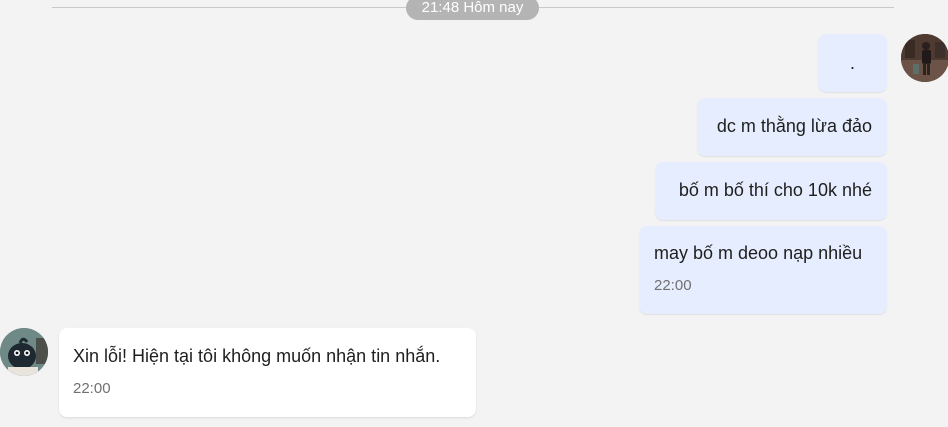  What do you see at coordinates (472, 10) in the screenshot?
I see `time-divider-badge: 21:48 Hôm nay` at bounding box center [472, 10].